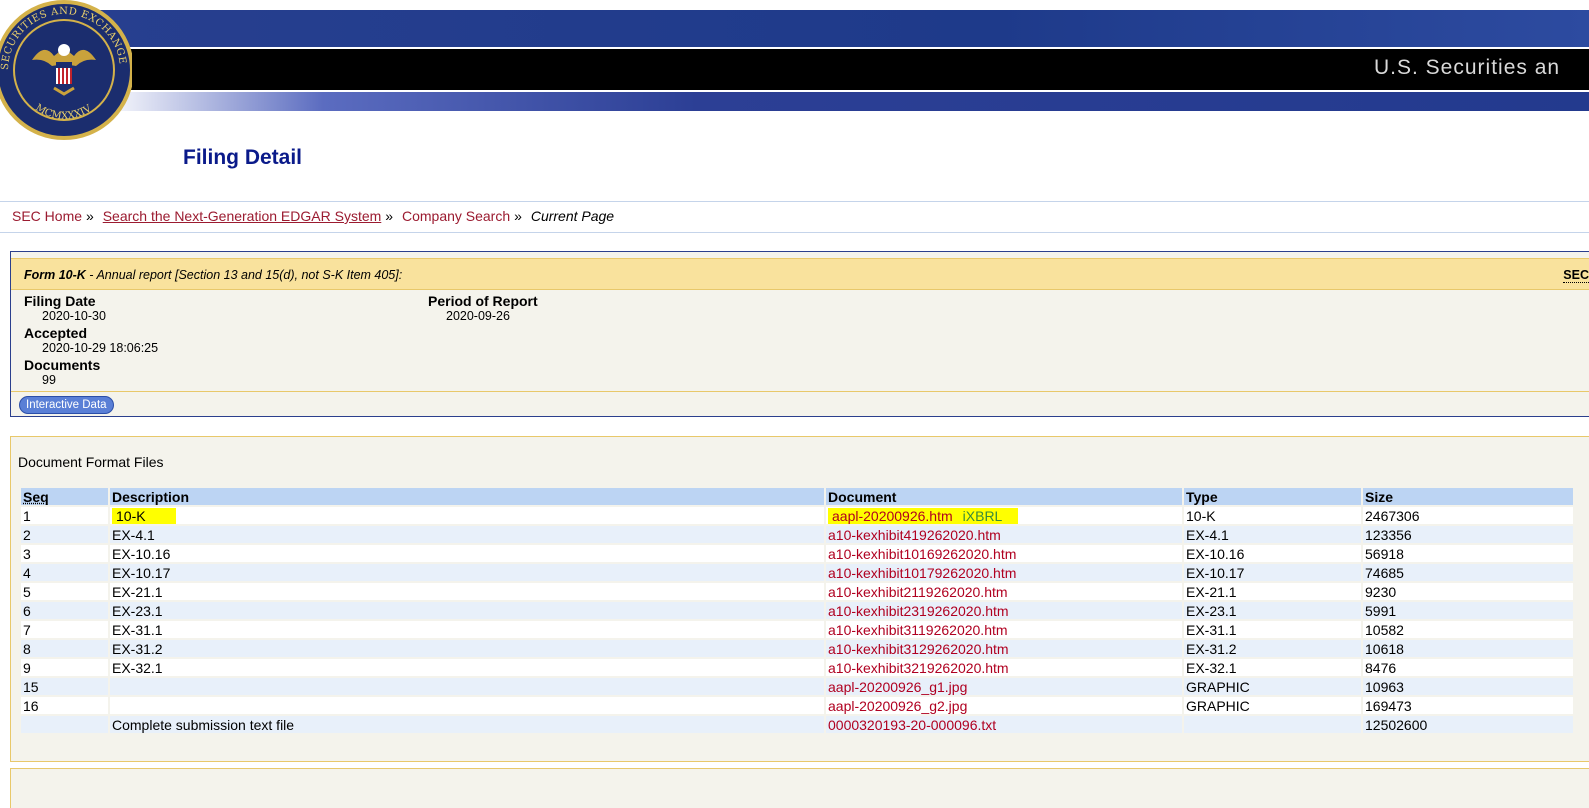  What do you see at coordinates (467, 515) in the screenshot?
I see `cell-description: 10-K` at bounding box center [467, 515].